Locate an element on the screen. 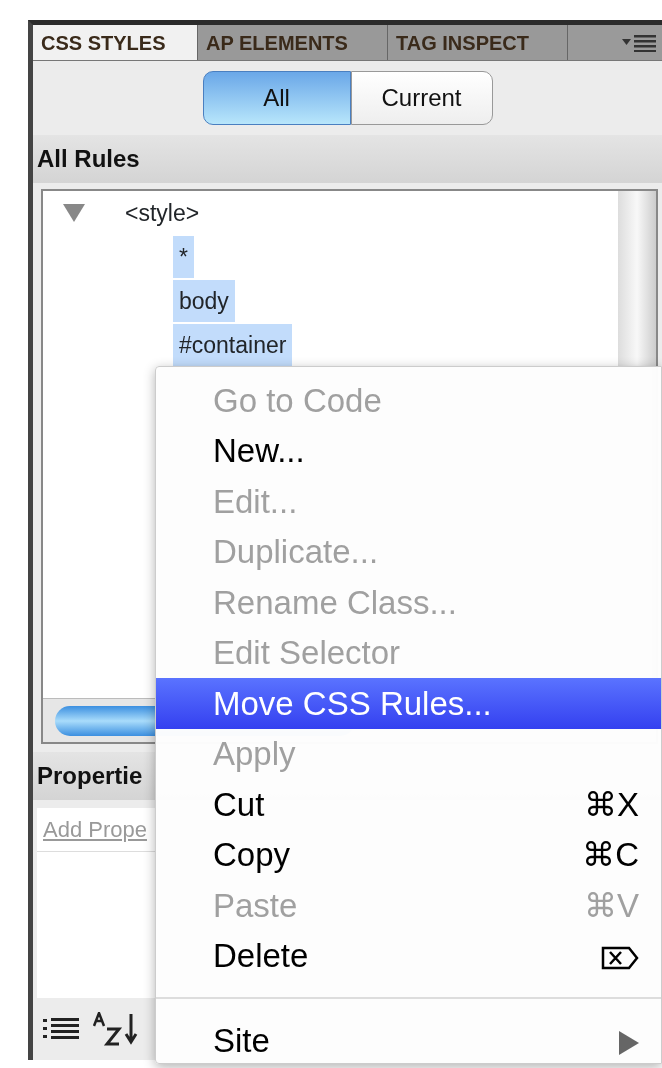 The width and height of the screenshot is (662, 1068). menu-item: Delete is located at coordinates (408, 955).